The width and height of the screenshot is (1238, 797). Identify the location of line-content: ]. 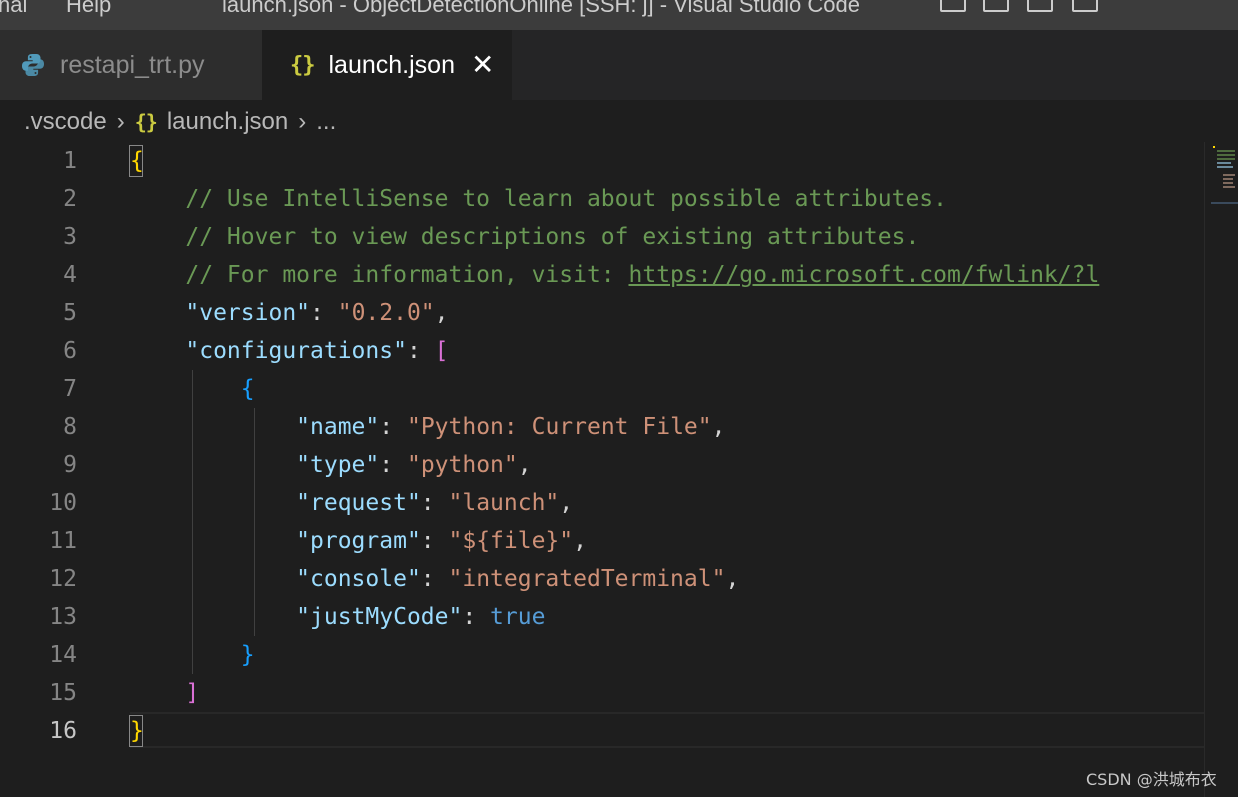
(164, 693).